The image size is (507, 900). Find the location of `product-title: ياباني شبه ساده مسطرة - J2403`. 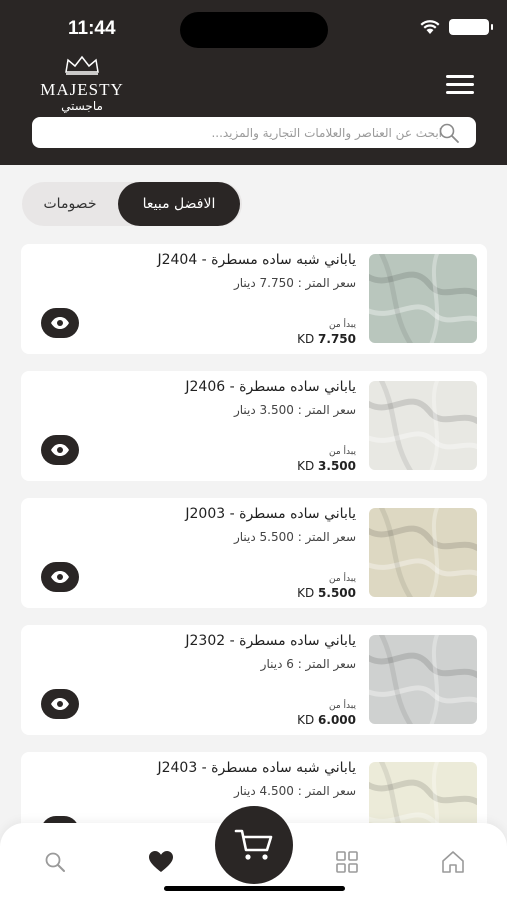

product-title: ياباني شبه ساده مسطرة - J2403 is located at coordinates (256, 768).